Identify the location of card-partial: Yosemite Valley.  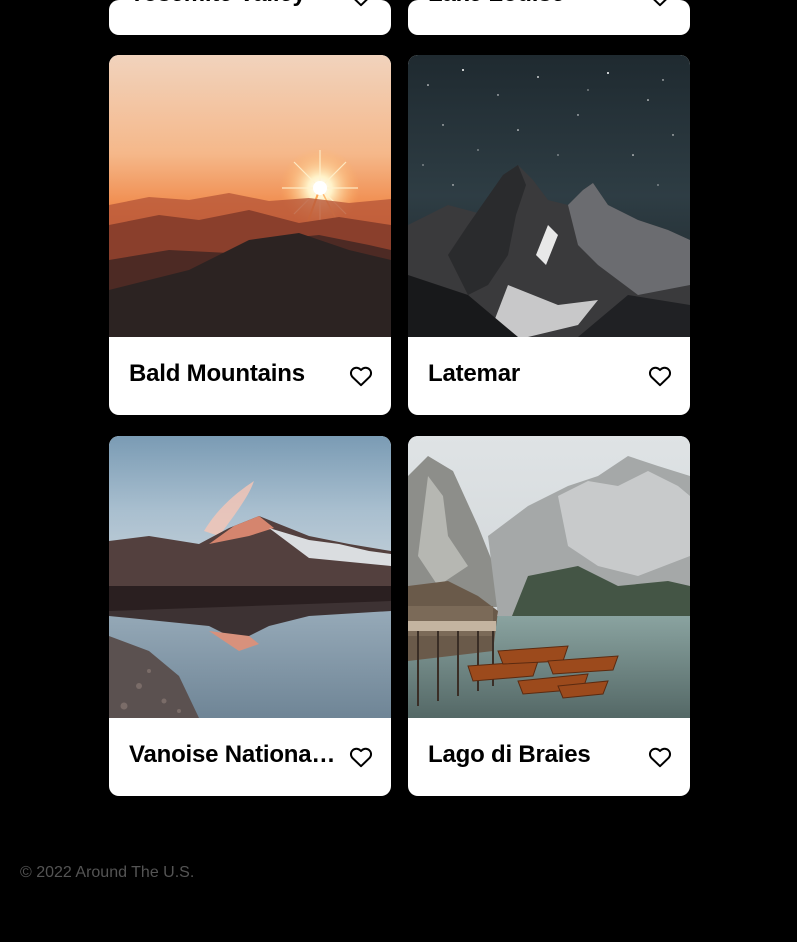
(250, 17).